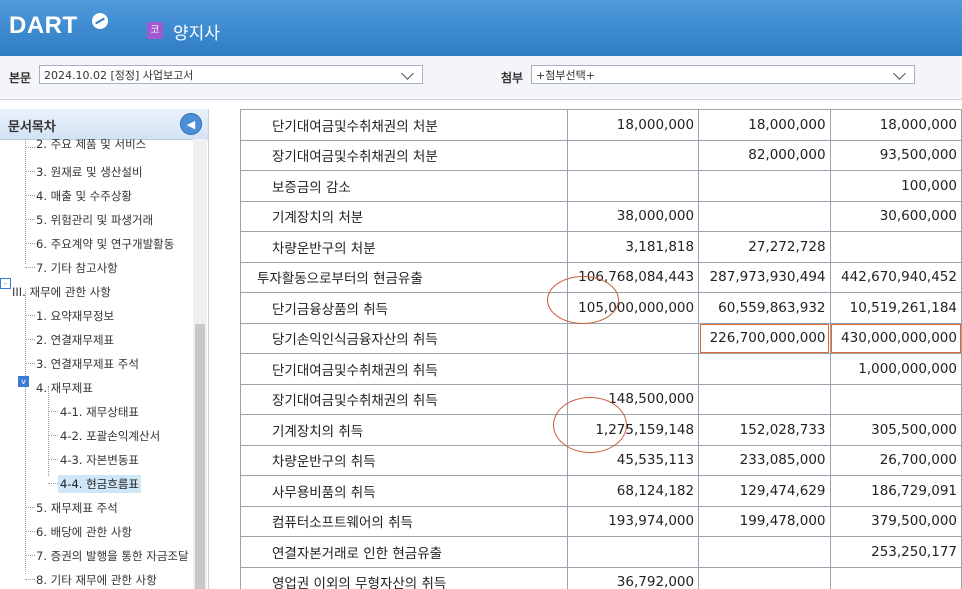  What do you see at coordinates (895, 369) in the screenshot?
I see `row-value: 1,000,000,000` at bounding box center [895, 369].